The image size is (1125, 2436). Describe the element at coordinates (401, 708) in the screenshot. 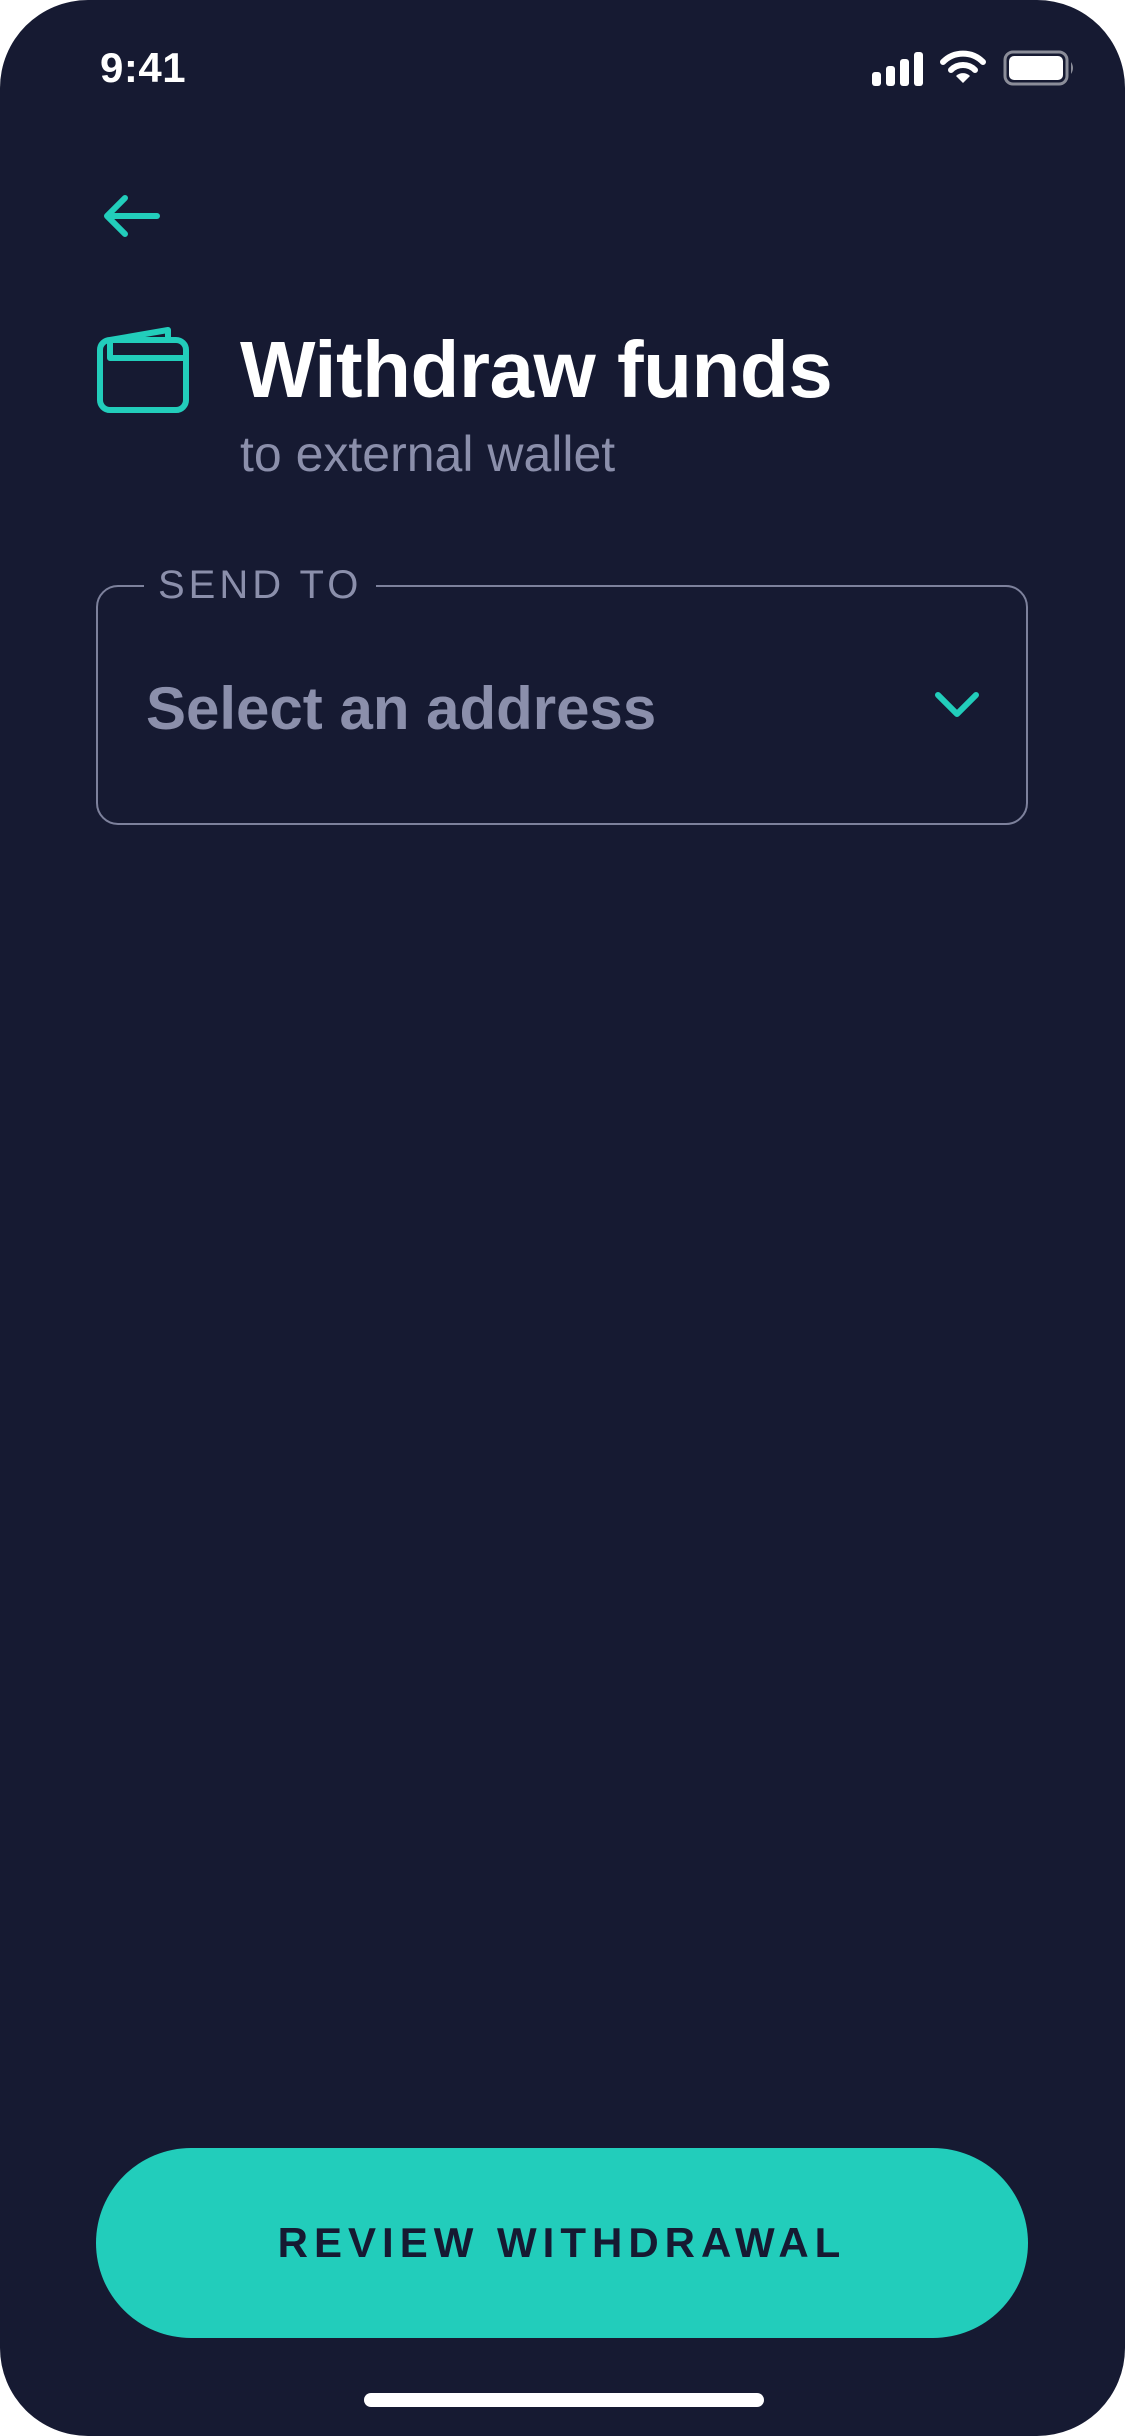

I see `select-address-placeholder: Select an address` at that location.